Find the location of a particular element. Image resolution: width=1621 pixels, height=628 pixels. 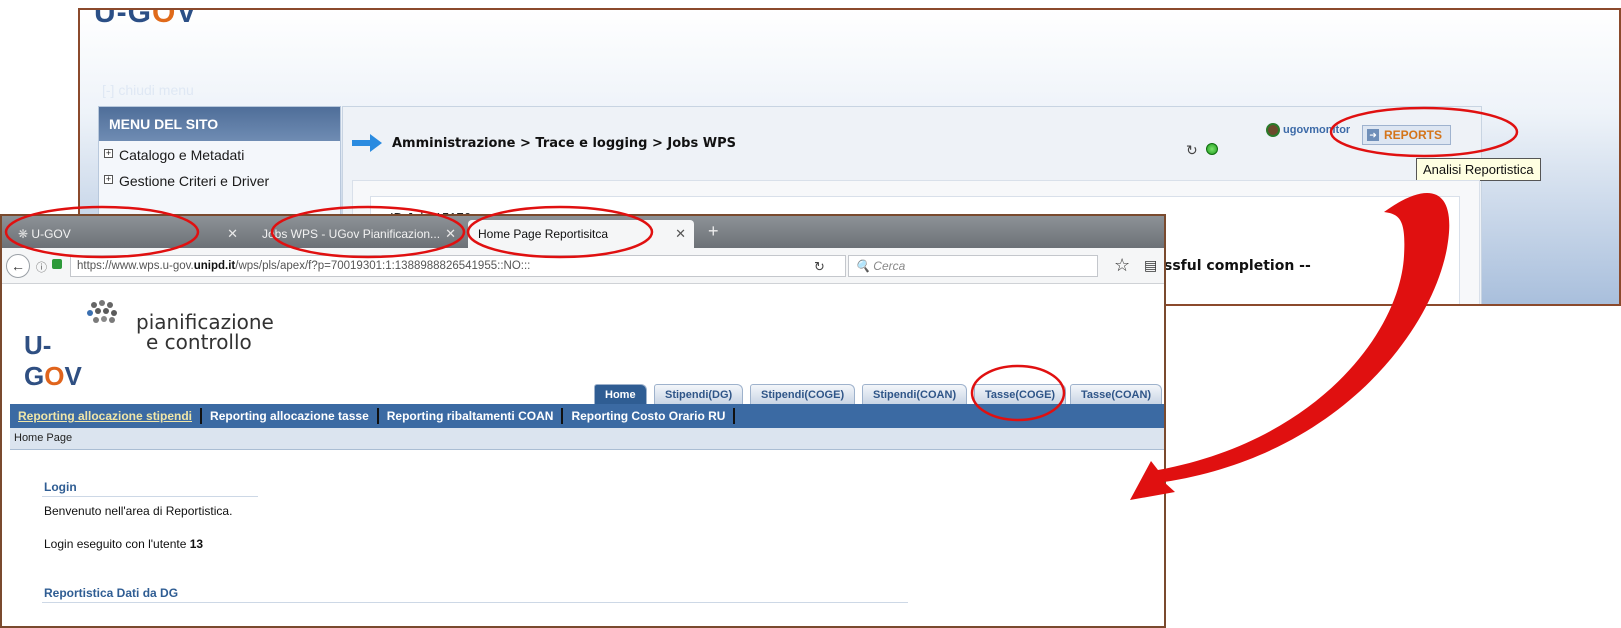

library-icon: ▤ is located at coordinates (1150, 265).